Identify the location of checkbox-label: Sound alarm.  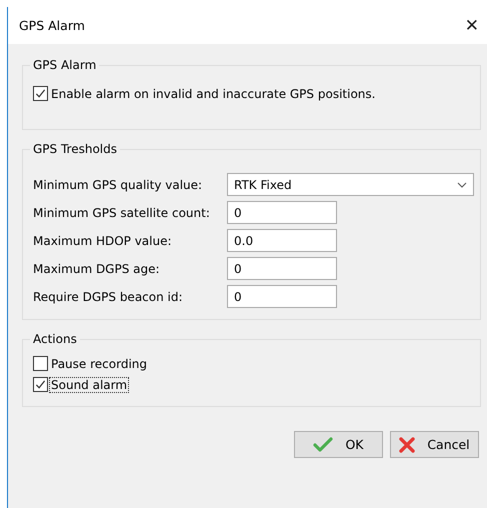
(89, 385).